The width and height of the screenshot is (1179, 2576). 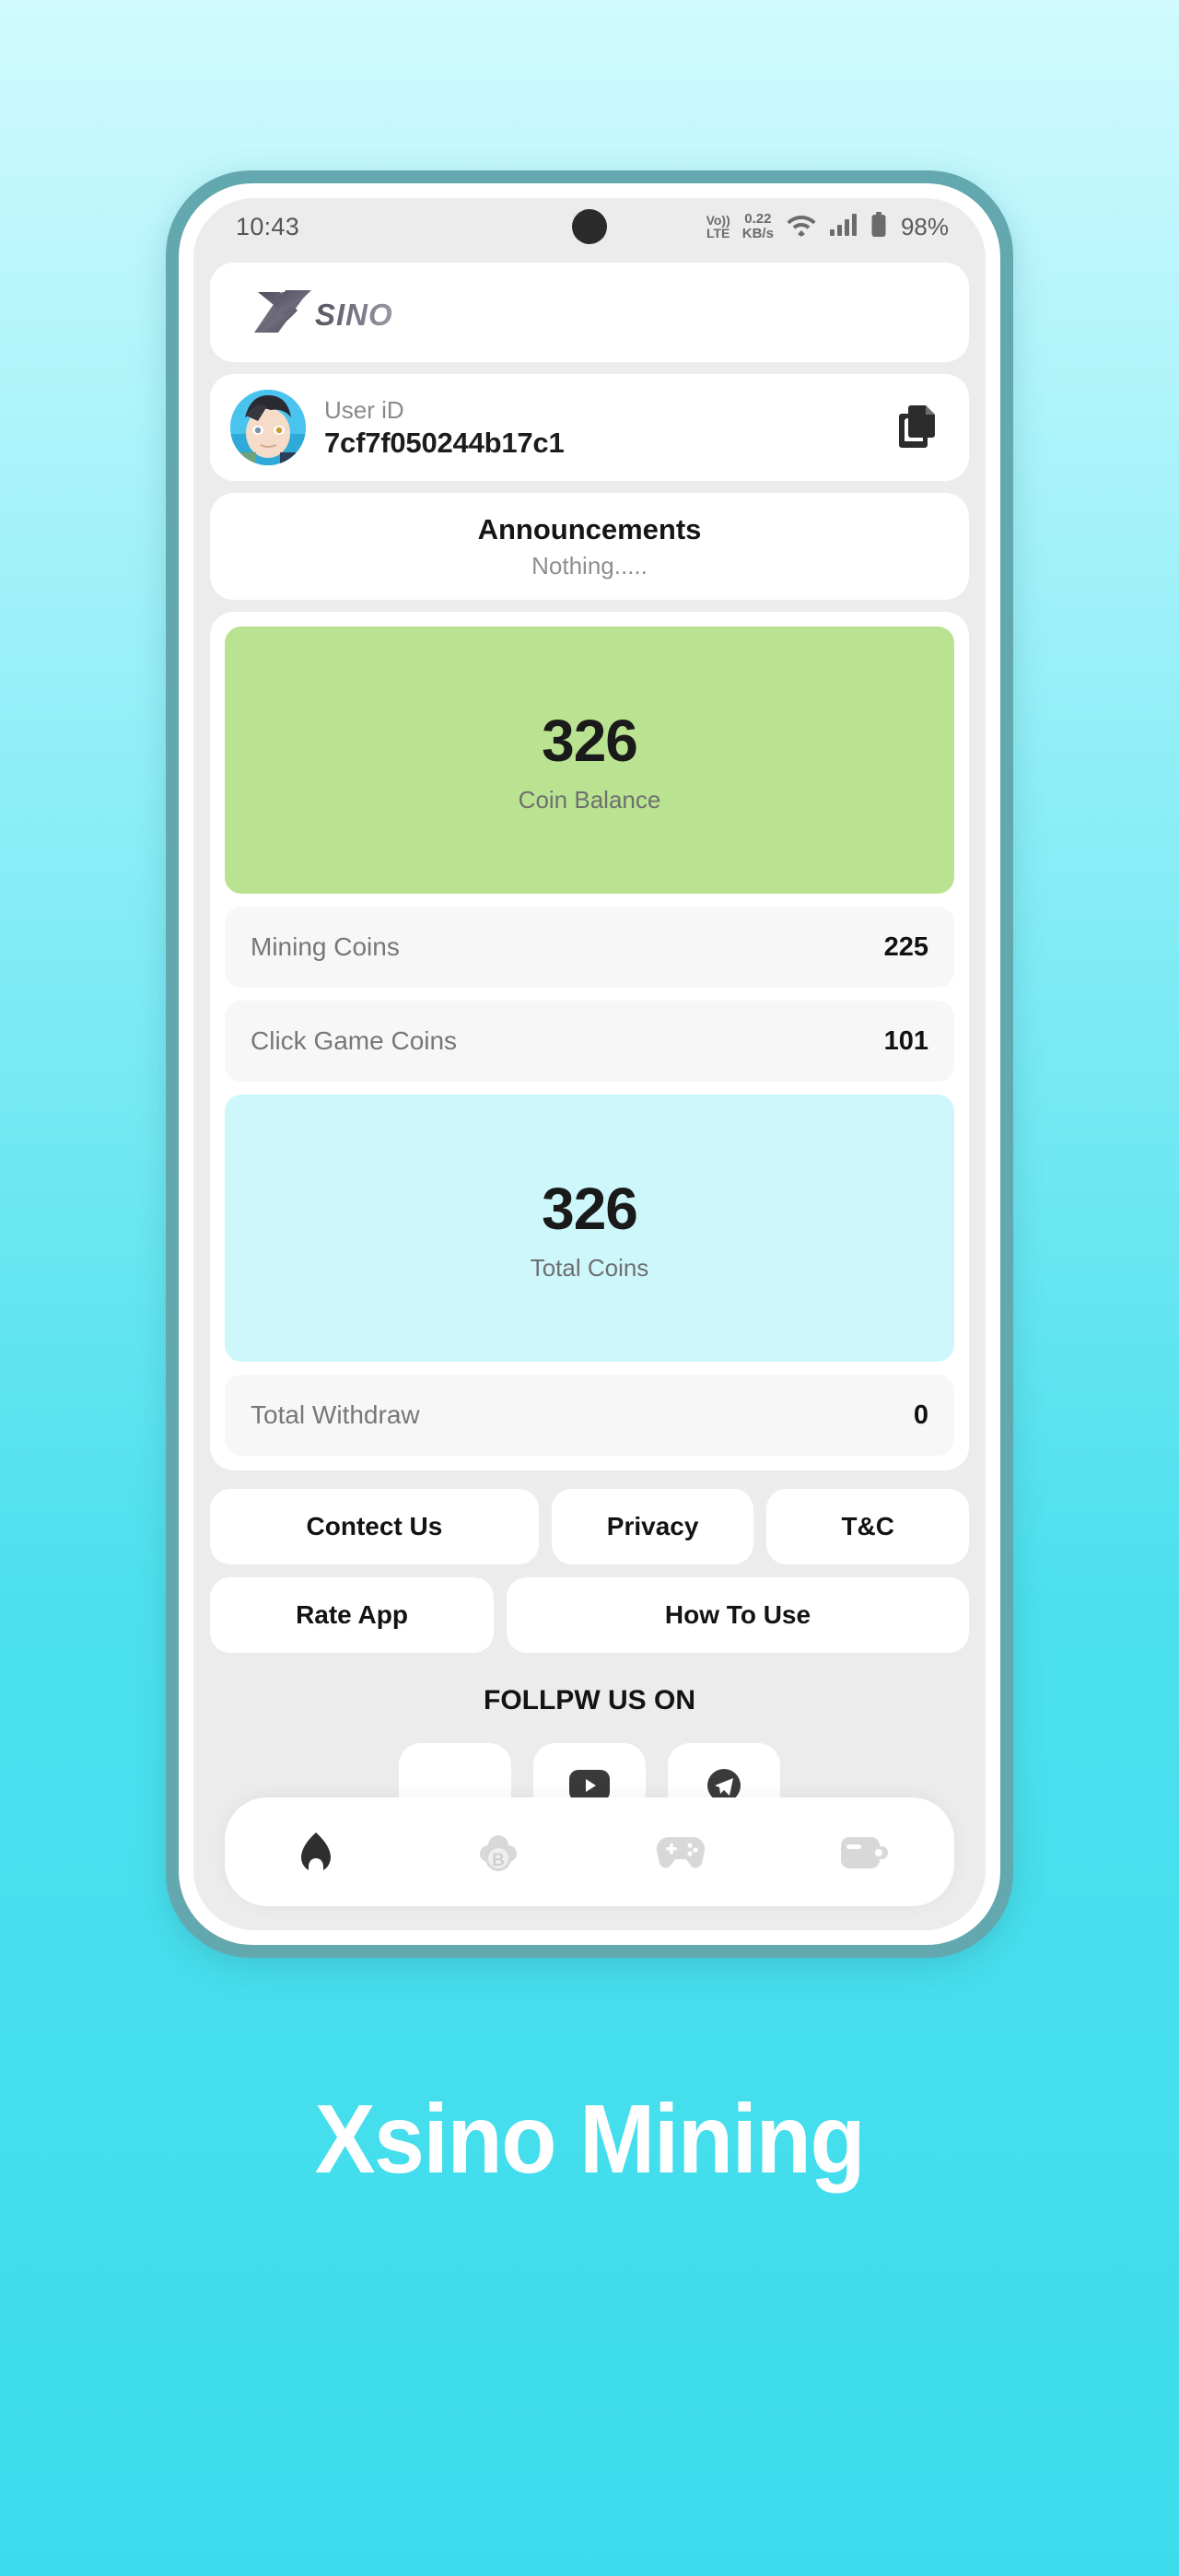 I want to click on network-speed-unit: KB/s, so click(x=757, y=233).